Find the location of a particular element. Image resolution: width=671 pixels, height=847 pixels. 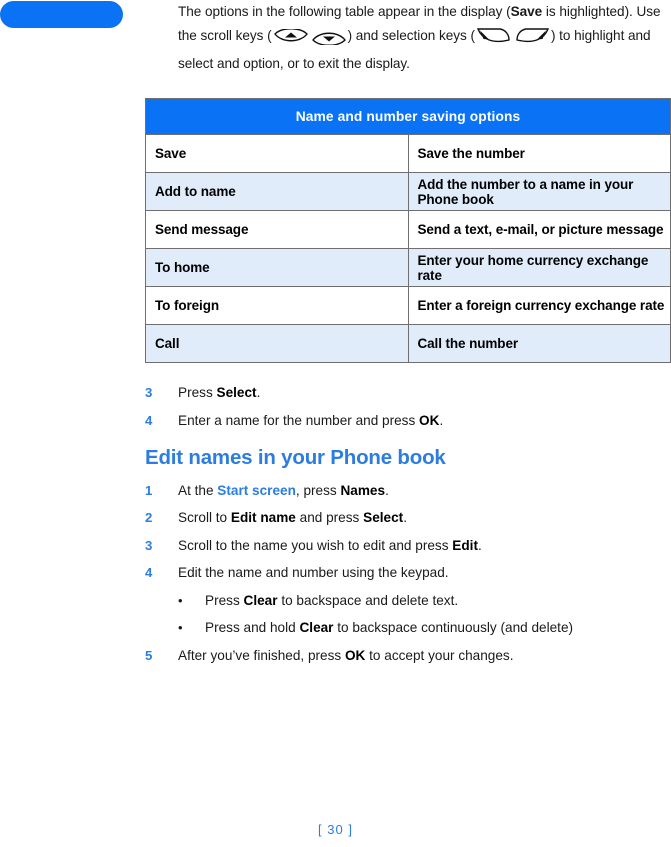

table-row: Call Call the number is located at coordinates (408, 343).